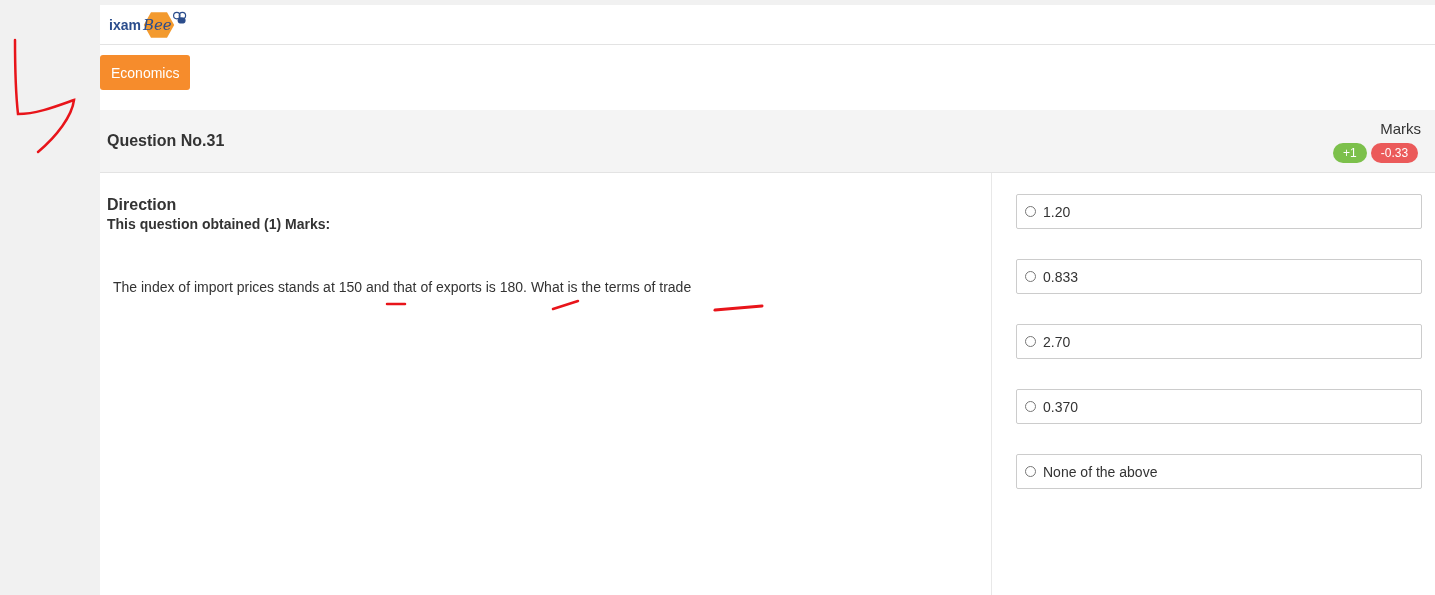 The width and height of the screenshot is (1435, 595). I want to click on question-number: Question No.31, so click(166, 141).